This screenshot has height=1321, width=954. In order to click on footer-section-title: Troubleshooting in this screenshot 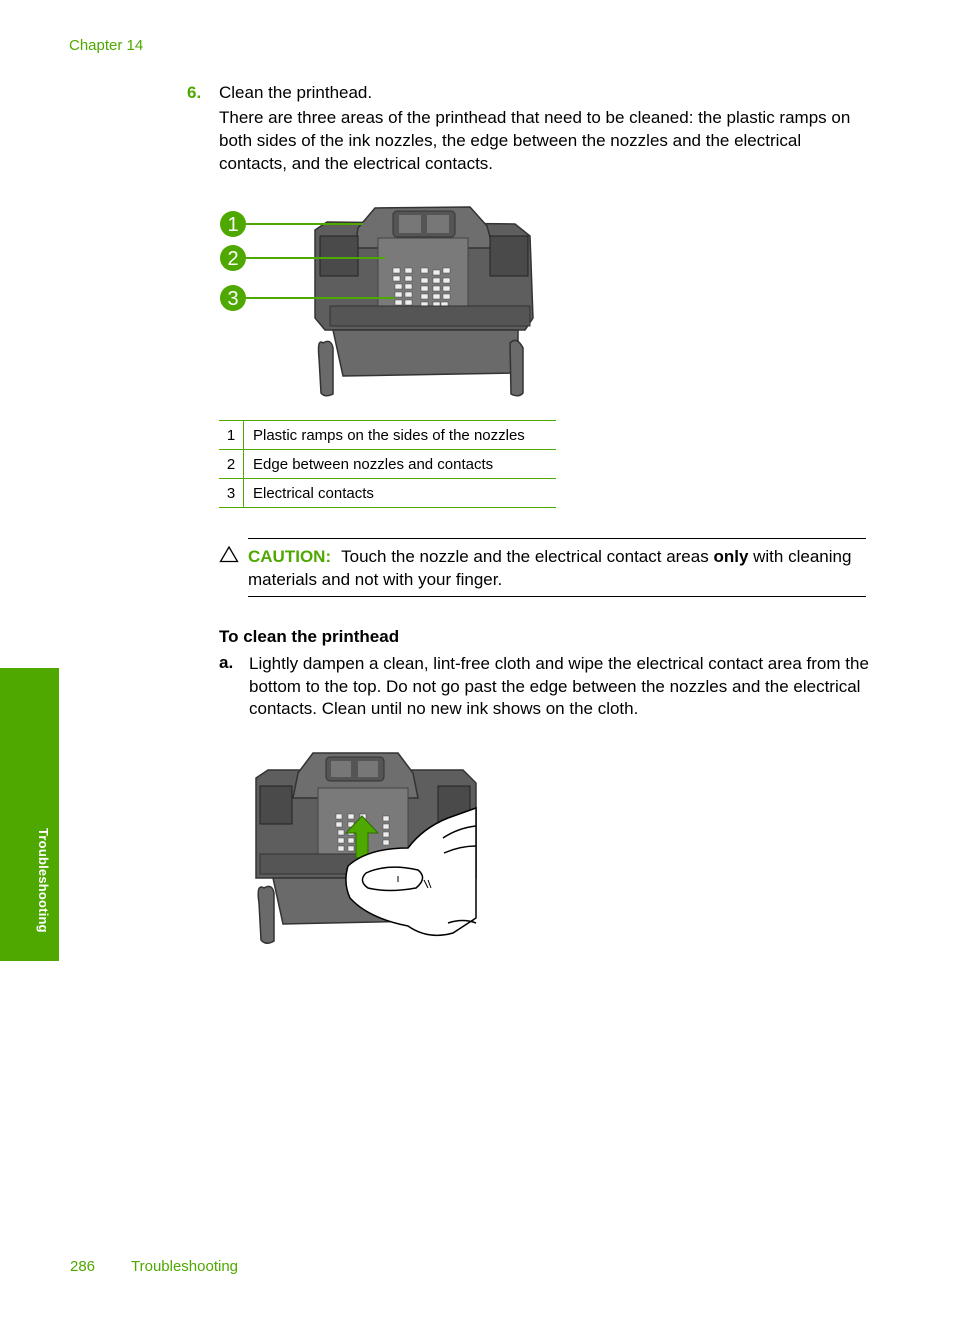, I will do `click(185, 1266)`.